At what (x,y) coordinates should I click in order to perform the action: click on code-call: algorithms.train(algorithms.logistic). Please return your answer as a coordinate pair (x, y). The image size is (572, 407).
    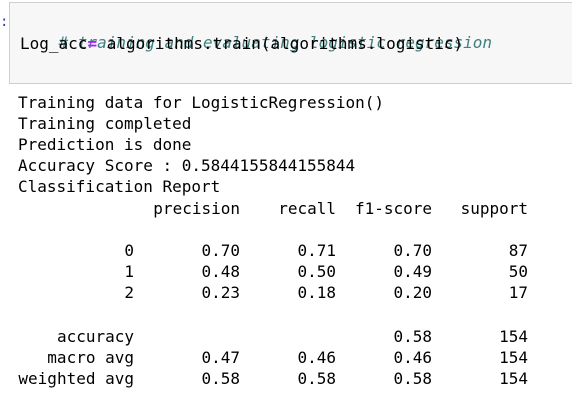
    Looking at the image, I should click on (280, 43).